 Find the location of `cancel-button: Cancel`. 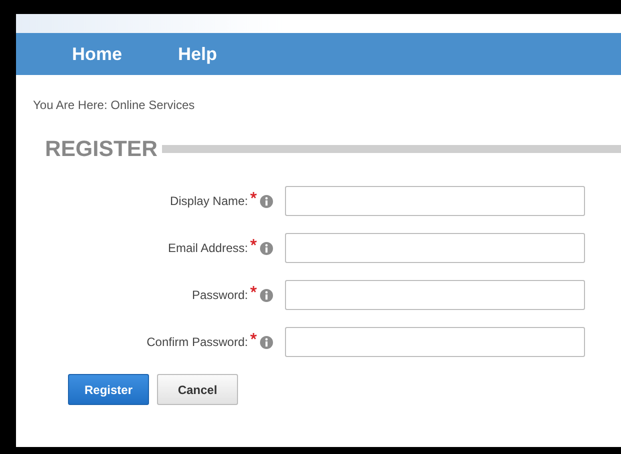

cancel-button: Cancel is located at coordinates (197, 389).